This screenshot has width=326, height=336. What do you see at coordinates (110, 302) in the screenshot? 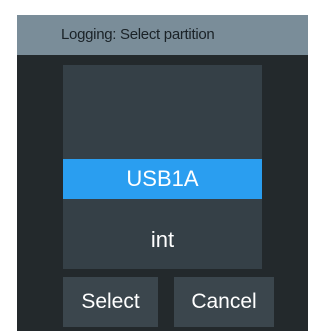
I see `select-button: Select` at bounding box center [110, 302].